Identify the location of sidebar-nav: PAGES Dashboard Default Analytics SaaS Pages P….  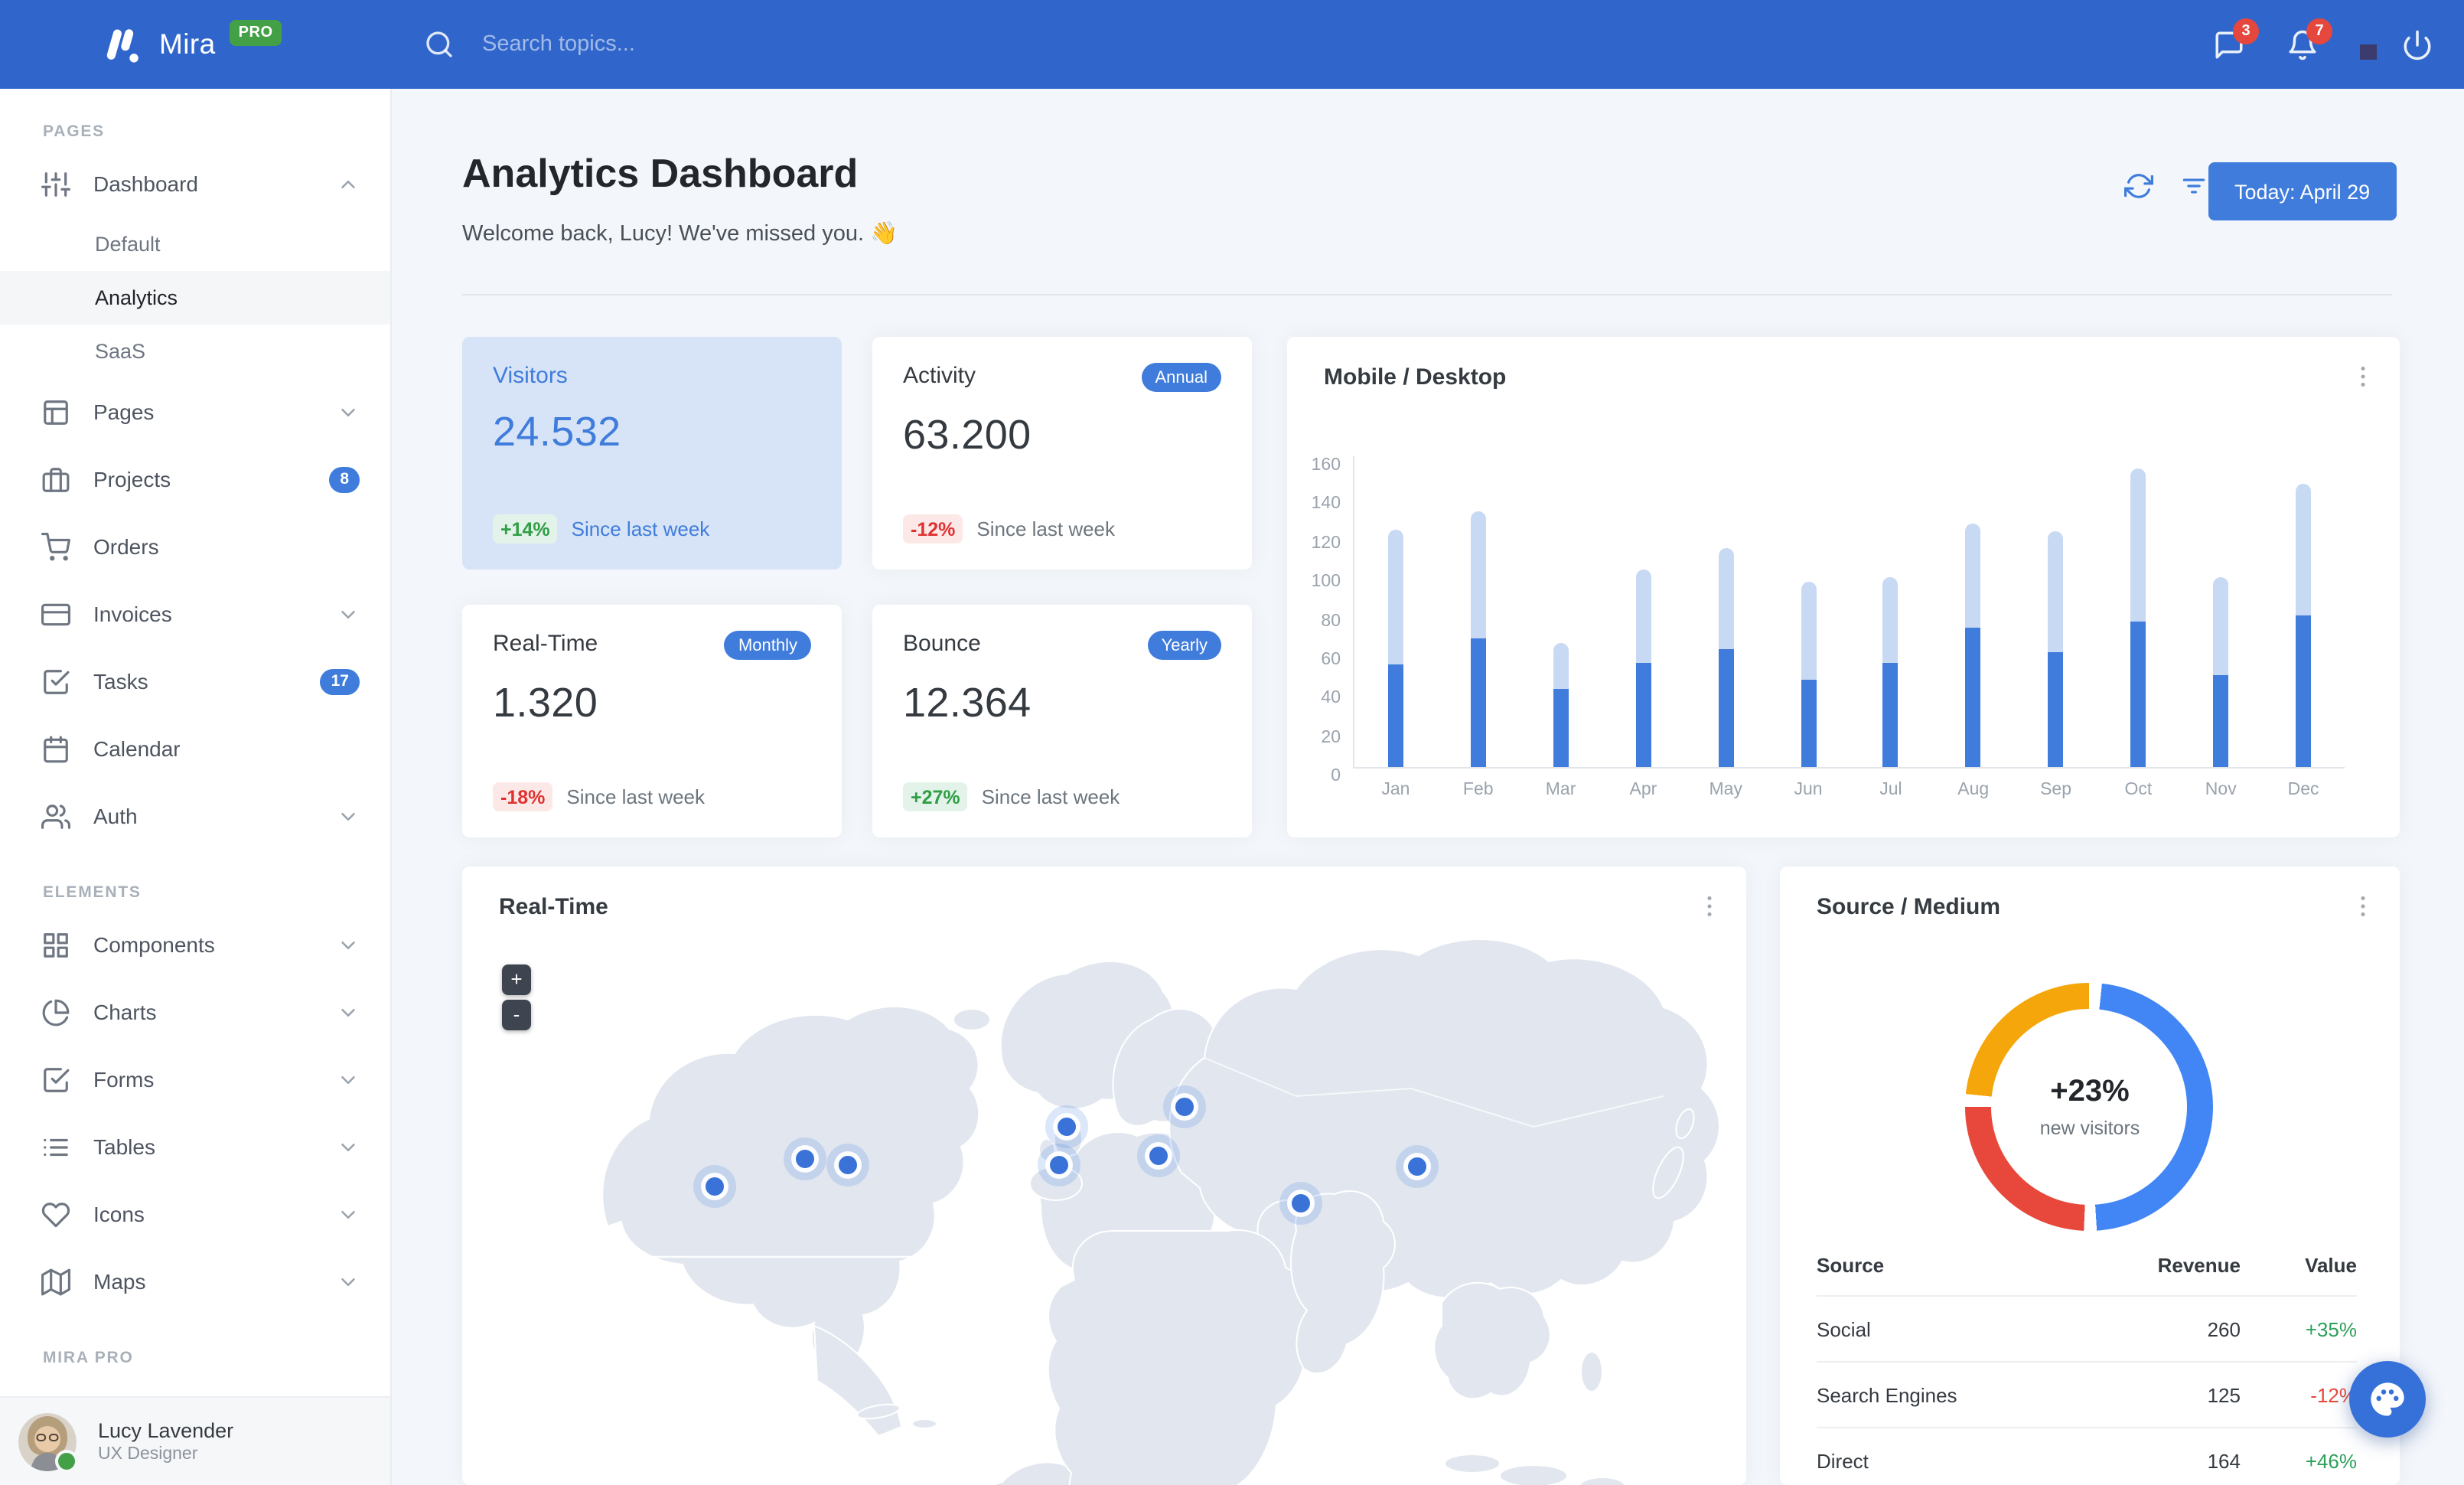
(195, 744).